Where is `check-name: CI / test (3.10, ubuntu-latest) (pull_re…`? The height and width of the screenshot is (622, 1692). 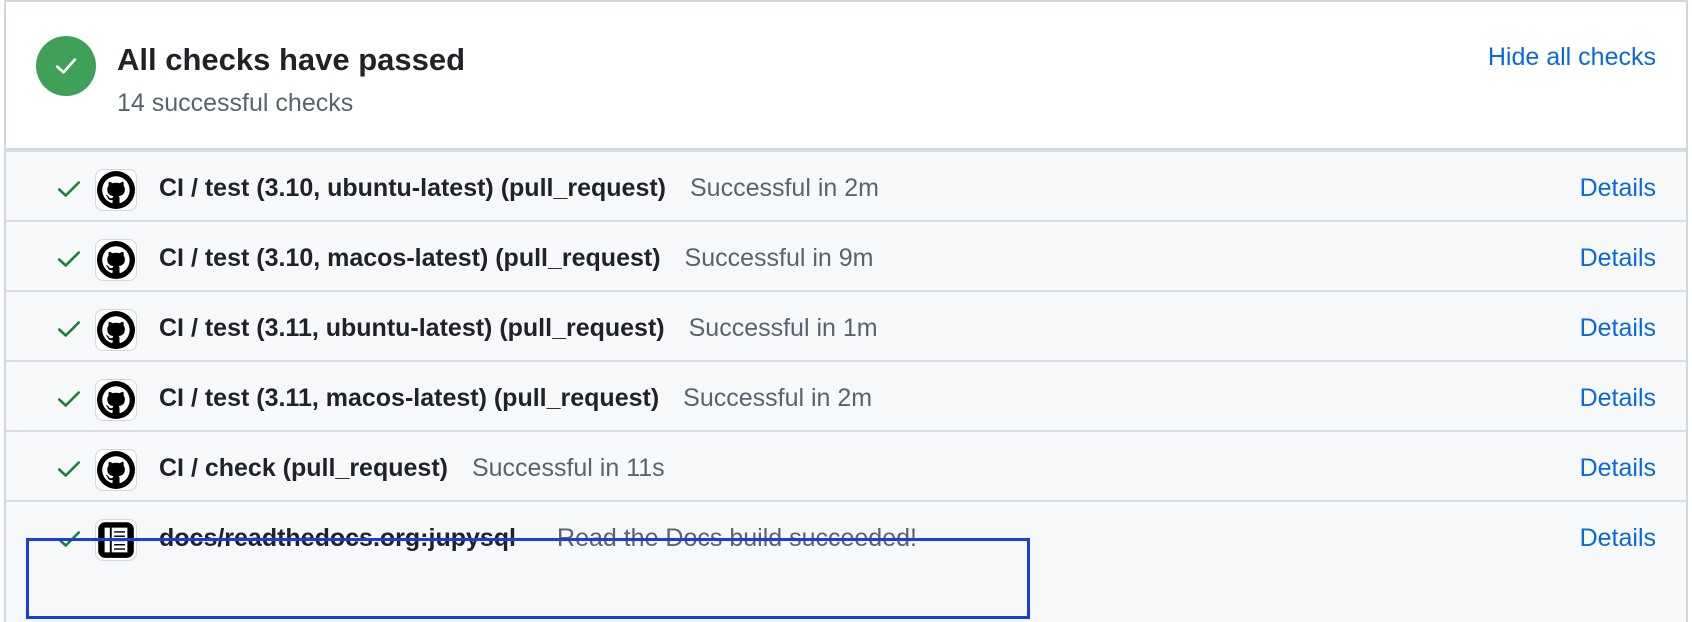
check-name: CI / test (3.10, ubuntu-latest) (pull_re… is located at coordinates (412, 188).